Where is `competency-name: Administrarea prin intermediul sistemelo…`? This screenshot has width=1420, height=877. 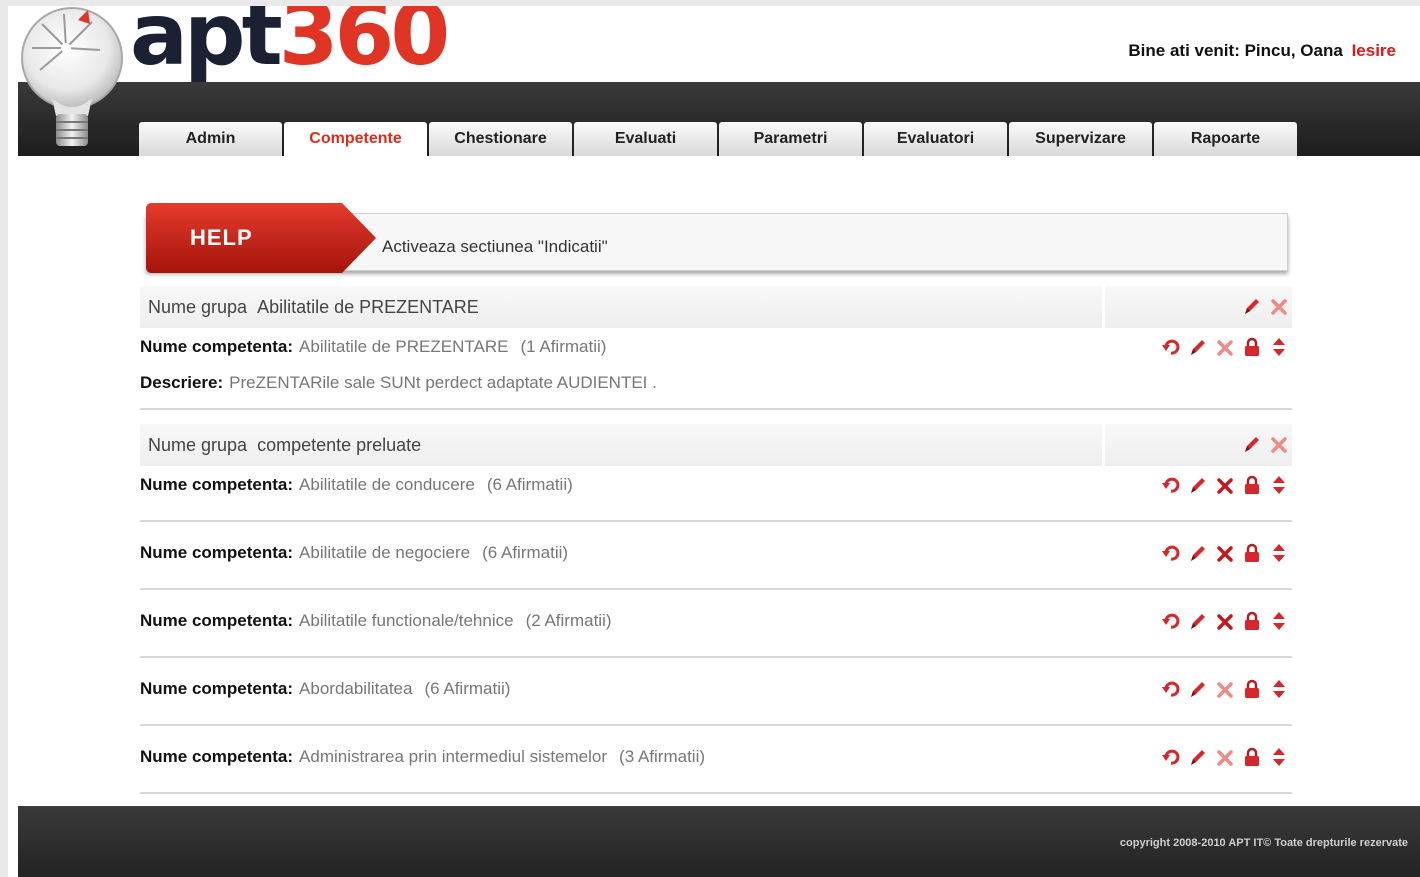 competency-name: Administrarea prin intermediul sistemelo… is located at coordinates (453, 756).